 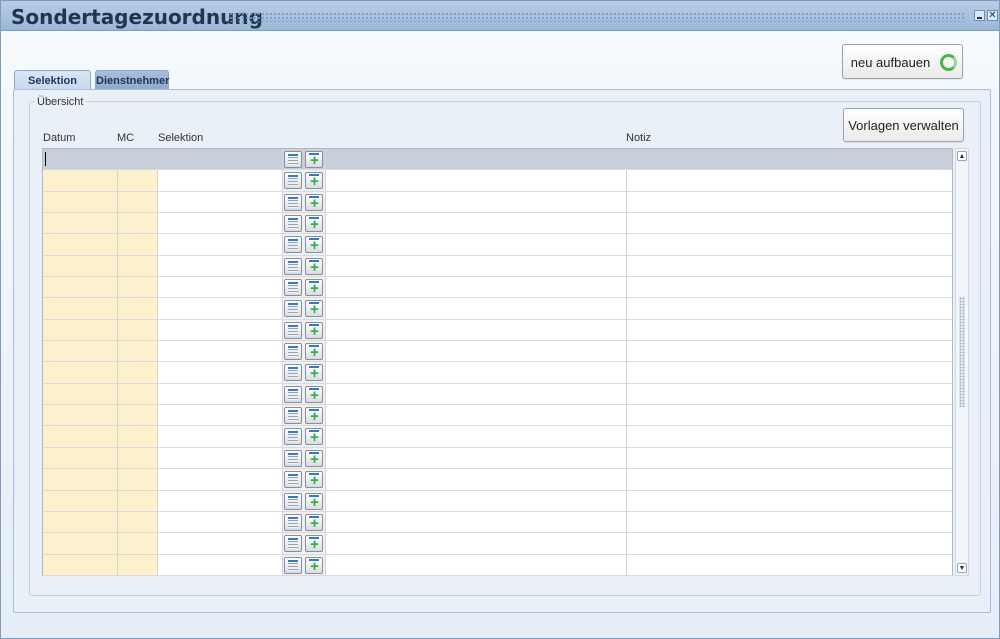 I want to click on manage-templates-button: Vorlagen verwalten, so click(x=903, y=125).